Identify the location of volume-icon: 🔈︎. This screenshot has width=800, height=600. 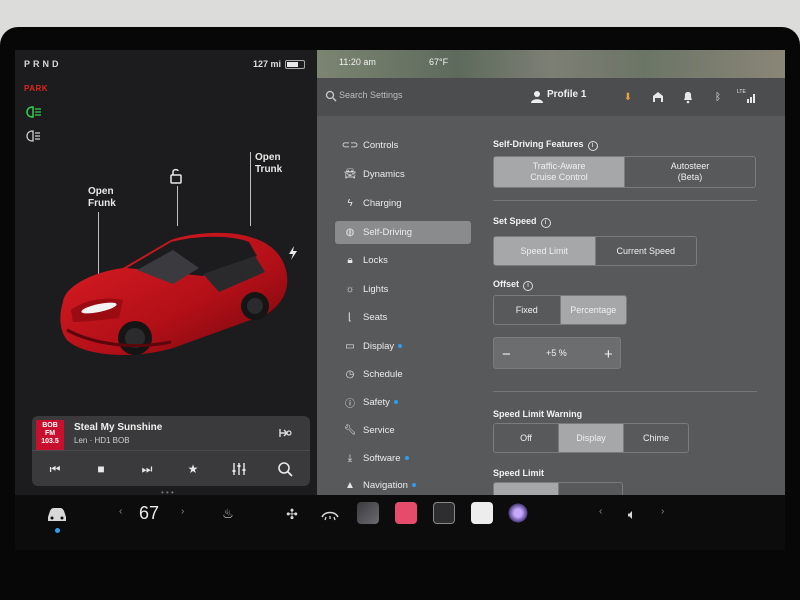
(632, 514).